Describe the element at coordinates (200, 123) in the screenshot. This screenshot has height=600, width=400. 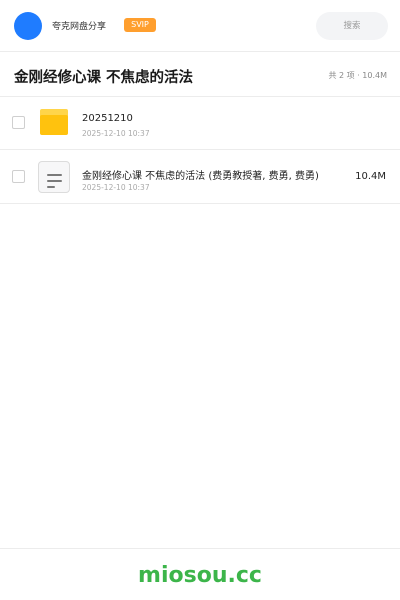
I see `file-row-folder: 20251210 2025-12-10 10:37` at that location.